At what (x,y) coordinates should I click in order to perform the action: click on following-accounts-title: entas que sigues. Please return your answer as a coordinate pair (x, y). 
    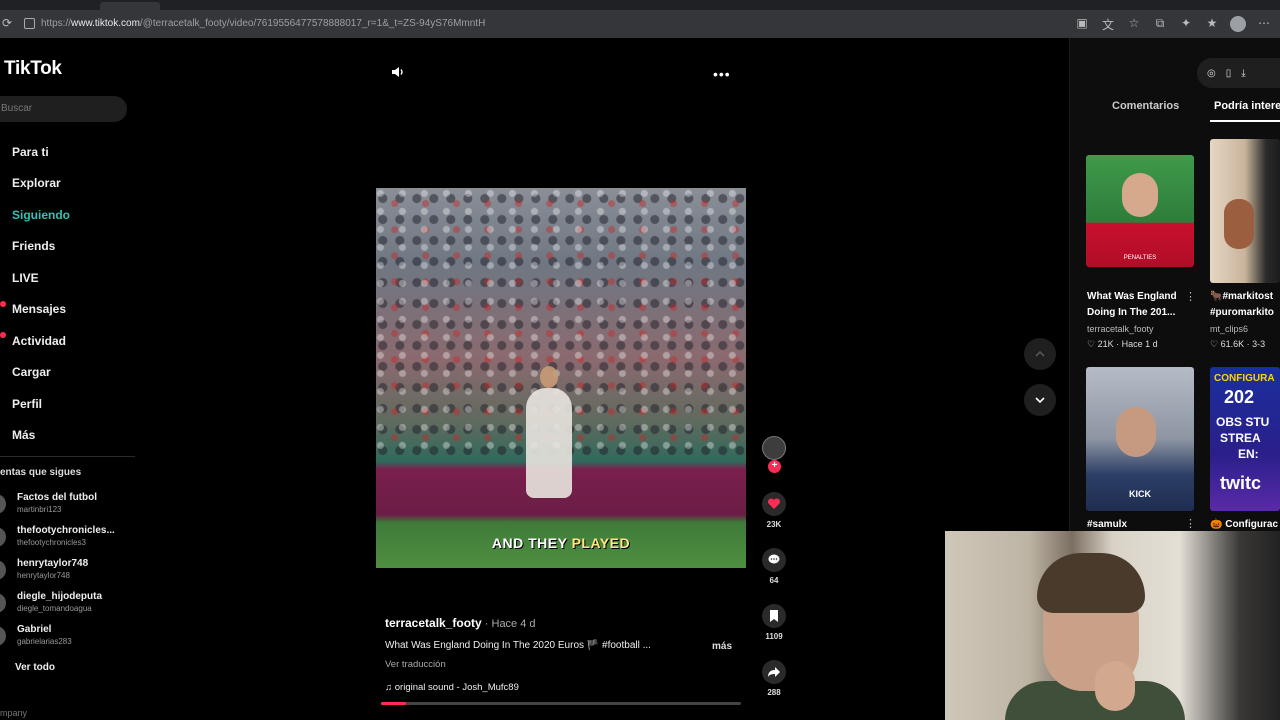
    Looking at the image, I should click on (41, 472).